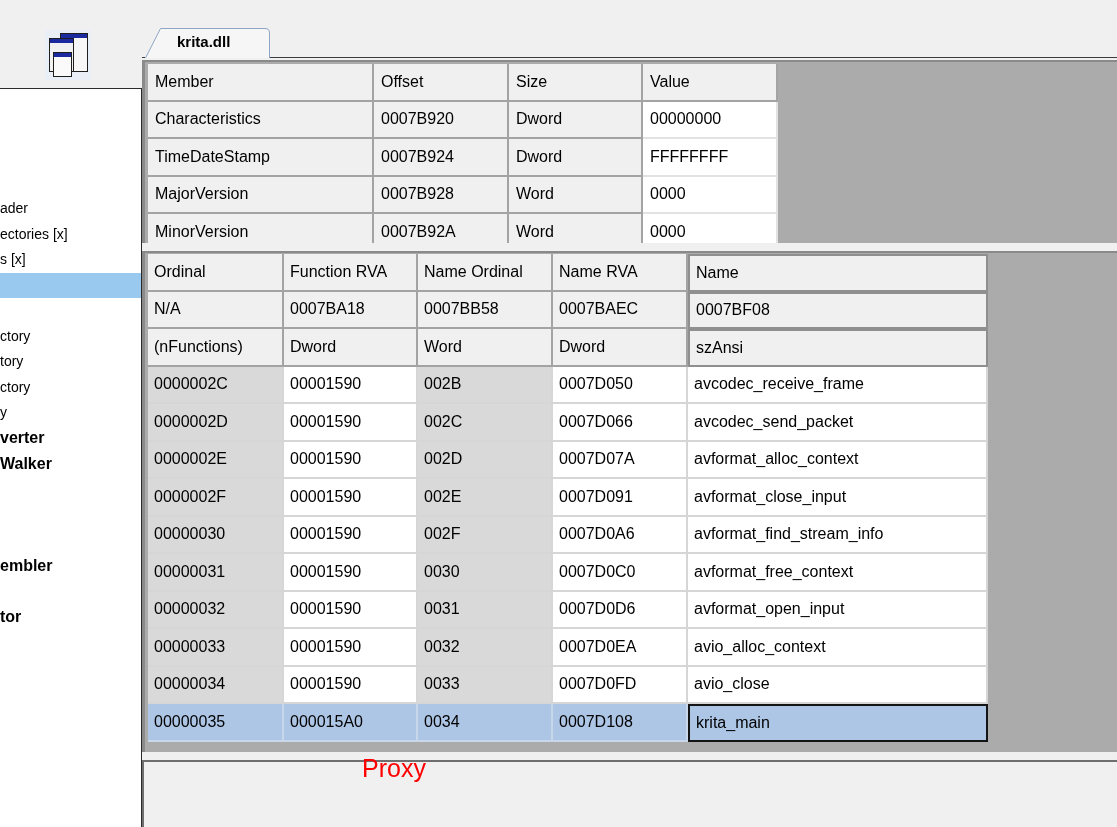 The width and height of the screenshot is (1117, 827). Describe the element at coordinates (68, 55) in the screenshot. I see `stacked-windows-icon` at that location.